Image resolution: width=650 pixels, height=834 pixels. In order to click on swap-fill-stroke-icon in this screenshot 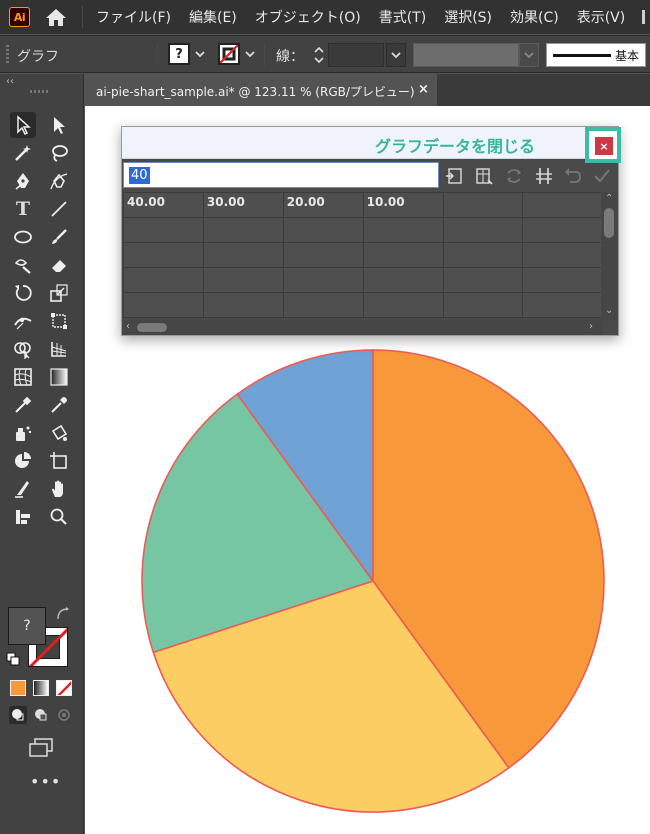, I will do `click(63, 614)`.